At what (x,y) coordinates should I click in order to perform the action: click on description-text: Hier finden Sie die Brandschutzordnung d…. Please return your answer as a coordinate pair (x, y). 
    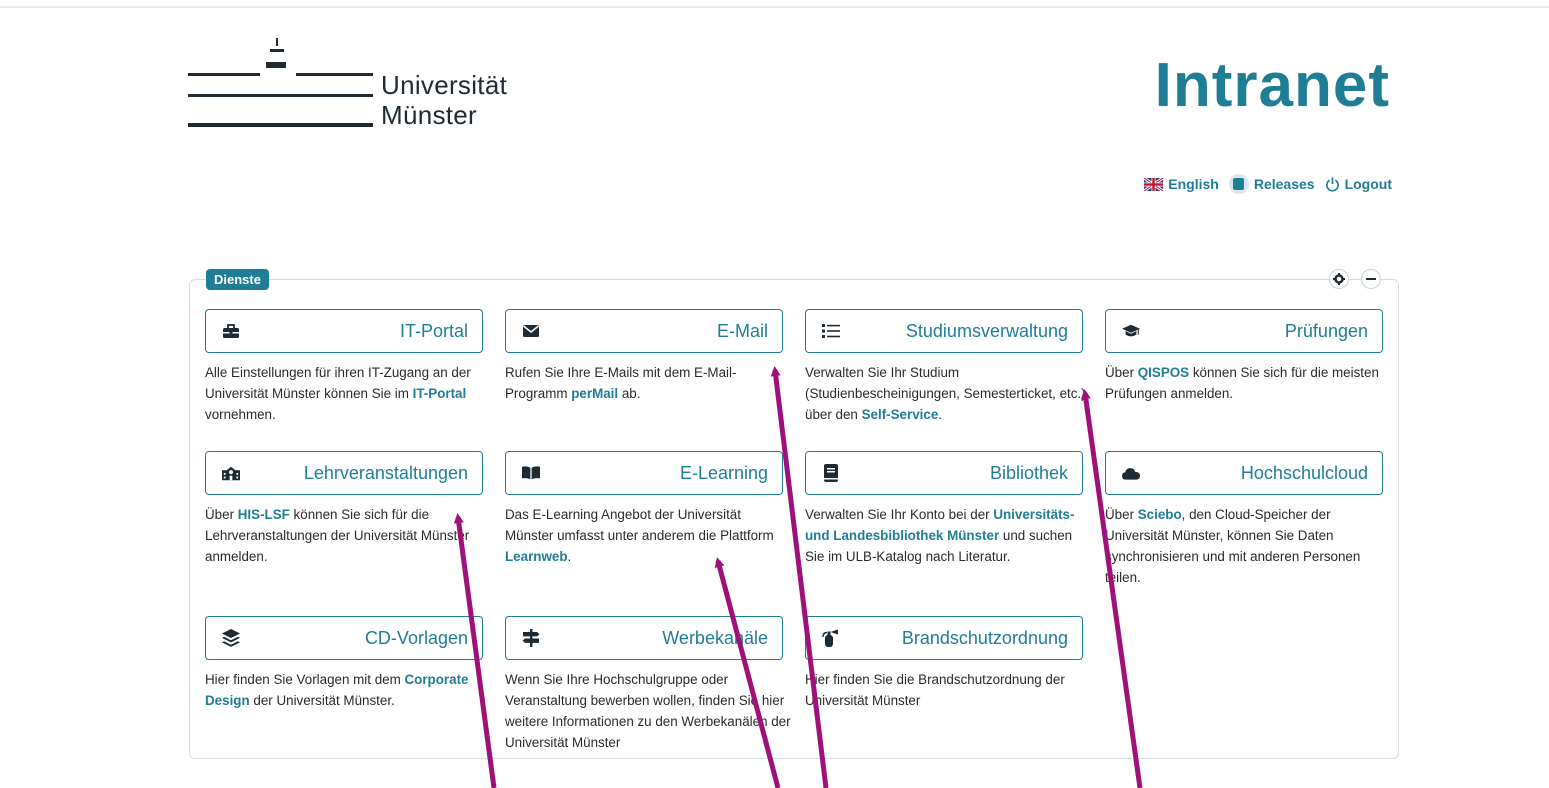
    Looking at the image, I should click on (935, 690).